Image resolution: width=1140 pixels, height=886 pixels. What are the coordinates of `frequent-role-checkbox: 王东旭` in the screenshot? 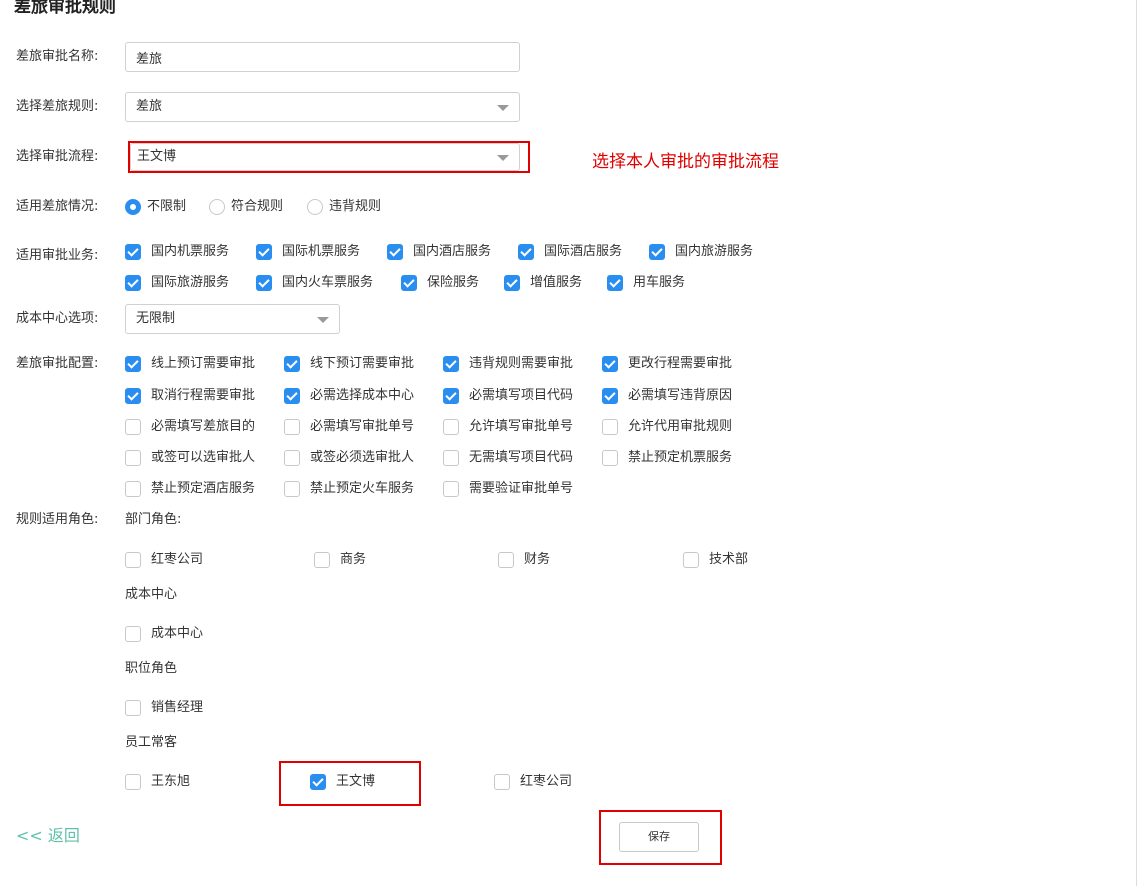 It's located at (157, 782).